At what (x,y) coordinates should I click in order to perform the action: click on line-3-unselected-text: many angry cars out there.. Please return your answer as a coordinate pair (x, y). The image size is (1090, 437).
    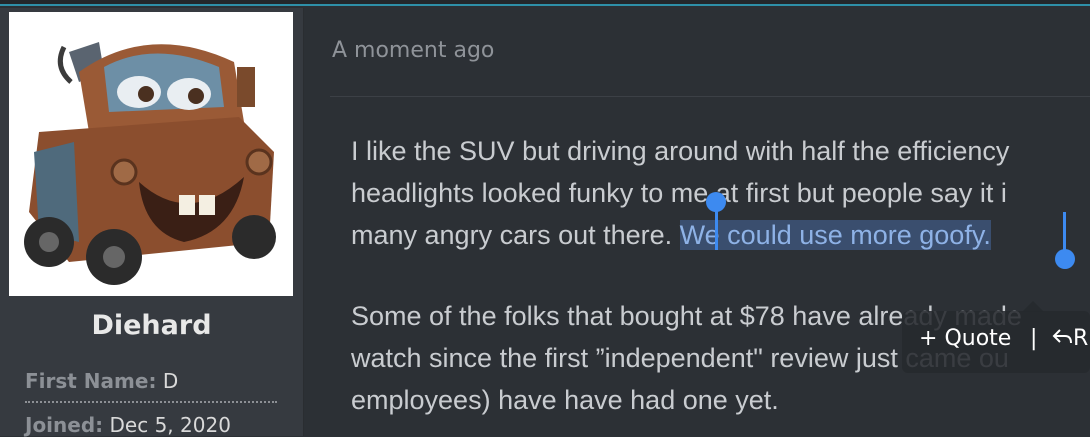
    Looking at the image, I should click on (515, 235).